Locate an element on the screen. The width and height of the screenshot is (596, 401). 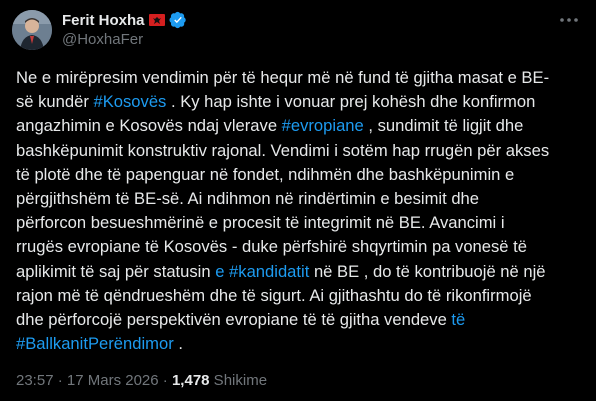
tweet-text-segment: në BE , do të kontribuojë në një is located at coordinates (427, 271).